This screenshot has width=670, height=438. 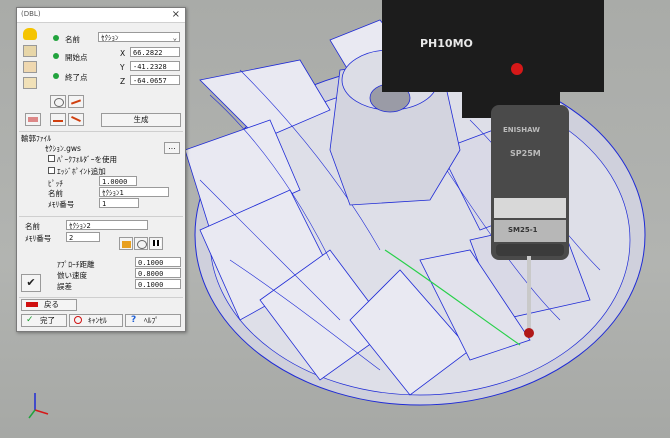 What do you see at coordinates (134, 320) in the screenshot?
I see `help-icon: ?` at bounding box center [134, 320].